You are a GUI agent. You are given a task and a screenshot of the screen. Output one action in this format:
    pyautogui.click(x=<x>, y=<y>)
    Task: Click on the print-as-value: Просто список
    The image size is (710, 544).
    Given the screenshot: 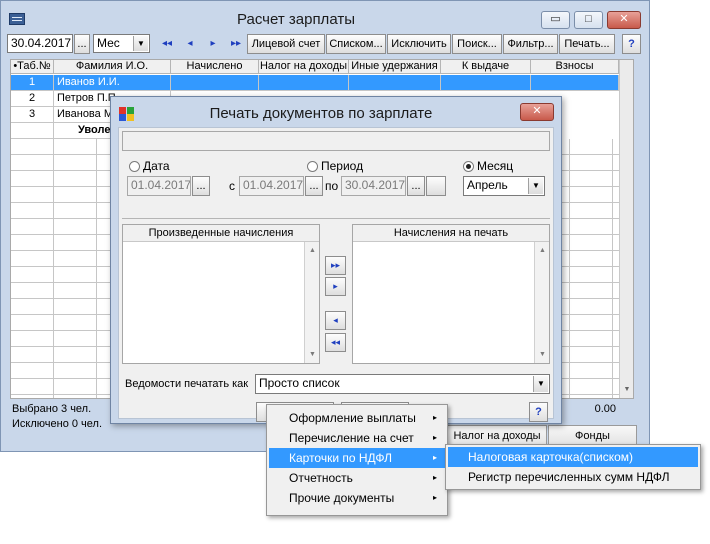 What is the action you would take?
    pyautogui.click(x=299, y=383)
    